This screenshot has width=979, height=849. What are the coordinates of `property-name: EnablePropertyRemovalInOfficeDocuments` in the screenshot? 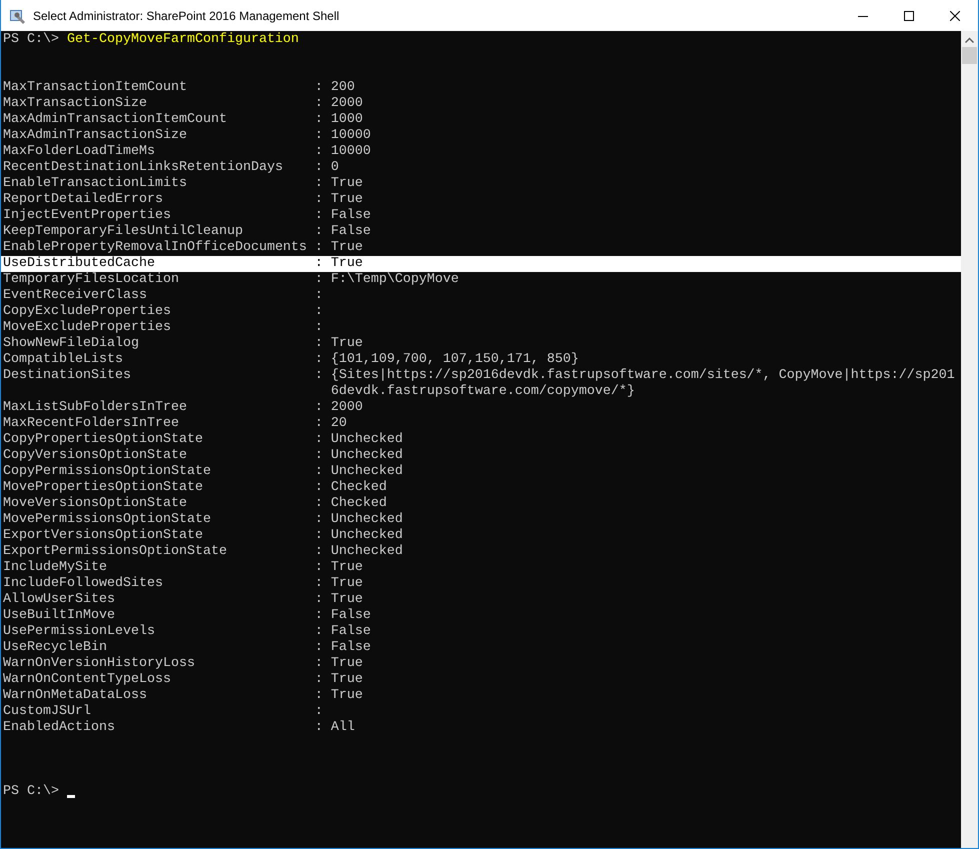 It's located at (155, 248).